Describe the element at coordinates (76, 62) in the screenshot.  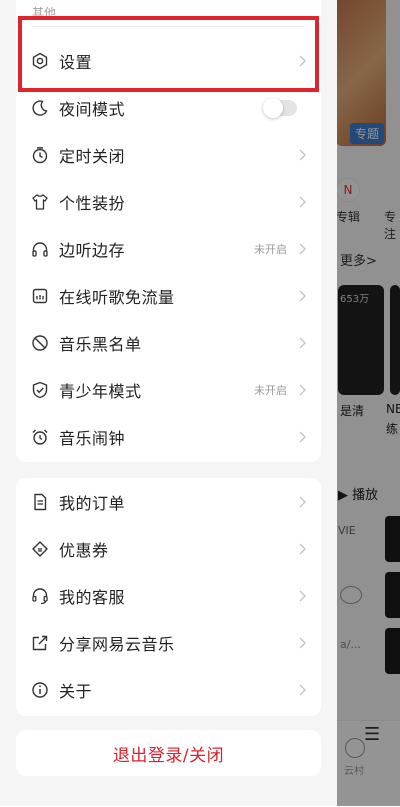
I see `menu-item-label: 设置` at that location.